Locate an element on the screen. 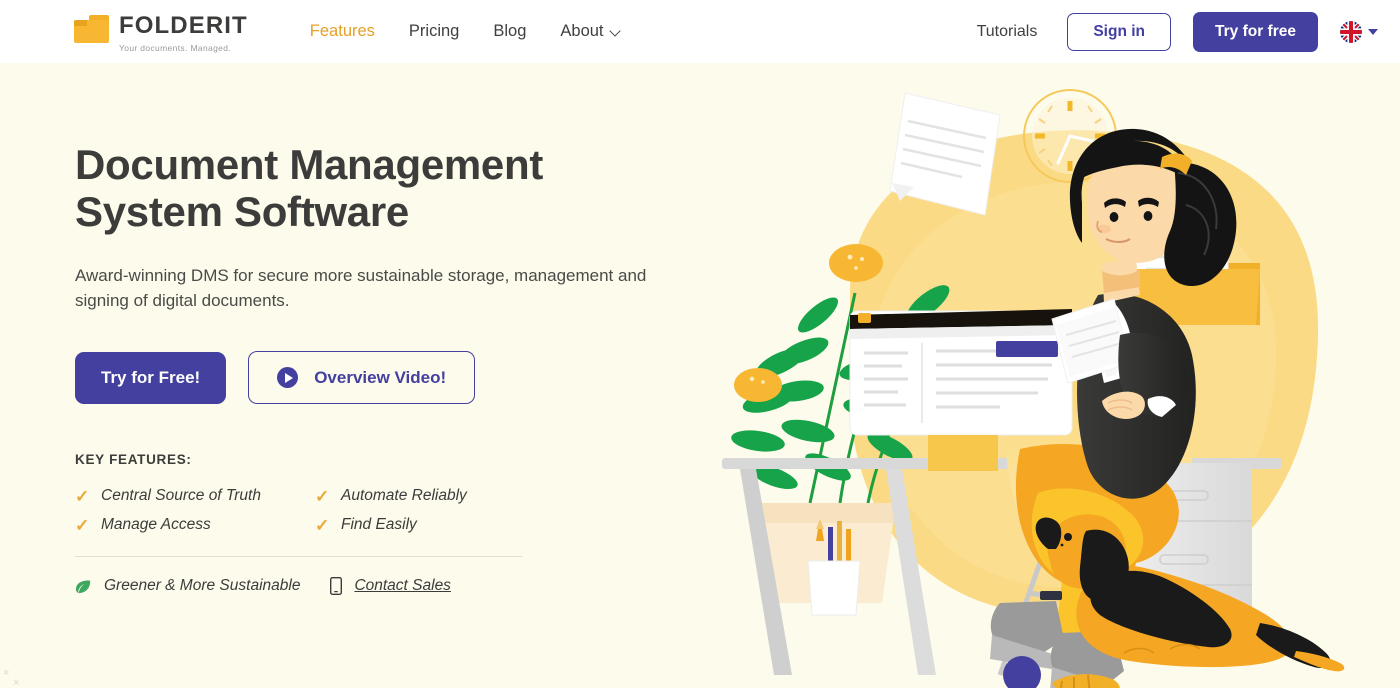 This screenshot has height=688, width=1400. language-selector is located at coordinates (1359, 31).